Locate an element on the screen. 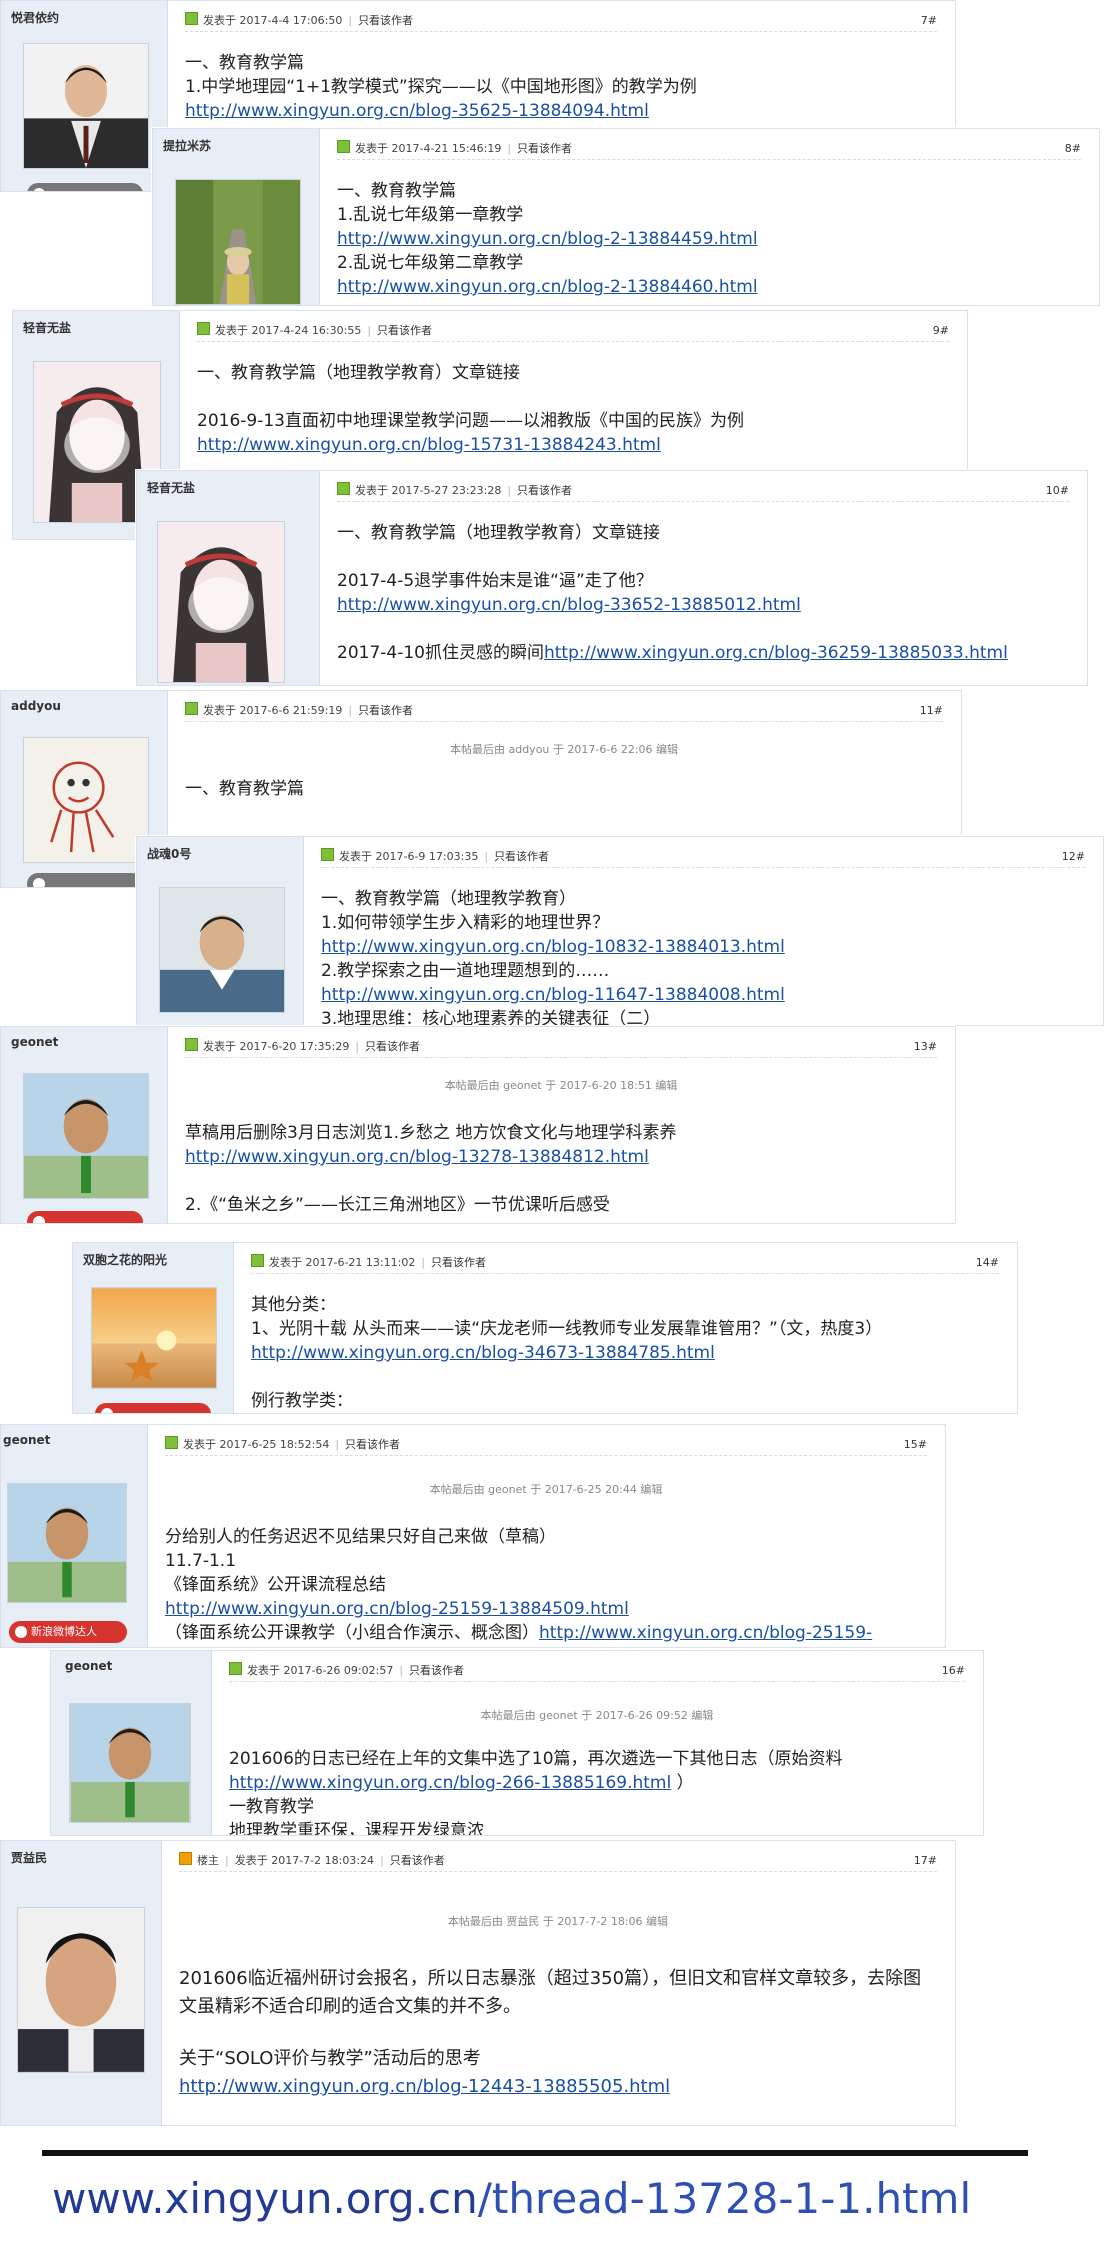  floor-number: 12# is located at coordinates (1073, 857).